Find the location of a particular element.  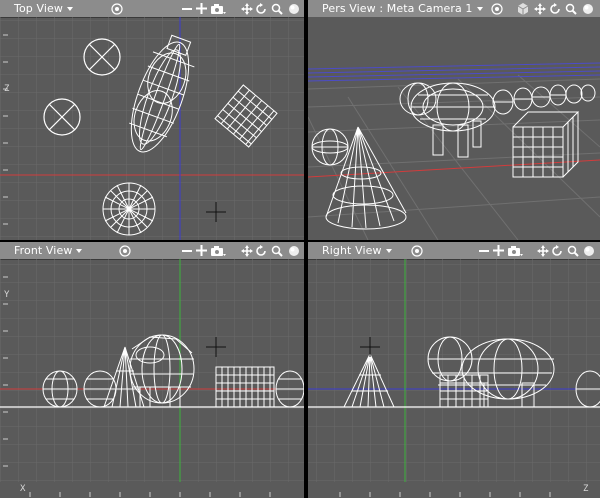

horizontal-splitter is located at coordinates (300, 241).